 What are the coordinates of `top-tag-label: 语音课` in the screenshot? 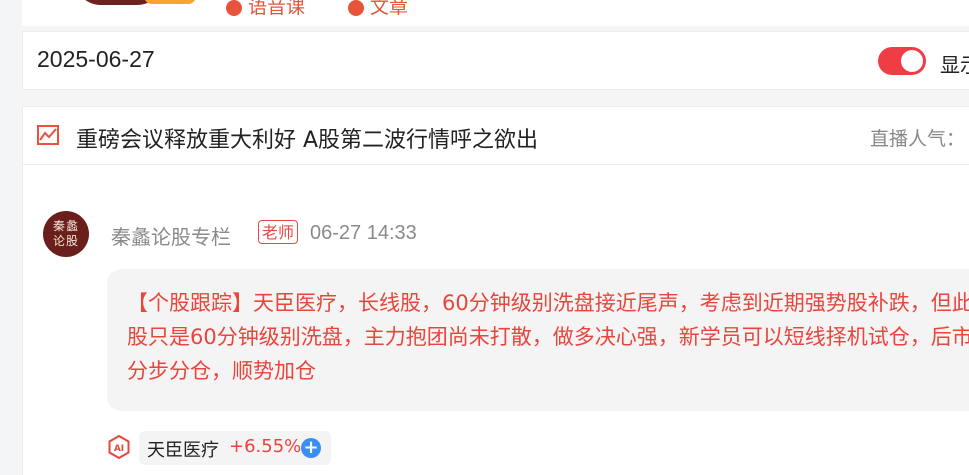 It's located at (277, 9).